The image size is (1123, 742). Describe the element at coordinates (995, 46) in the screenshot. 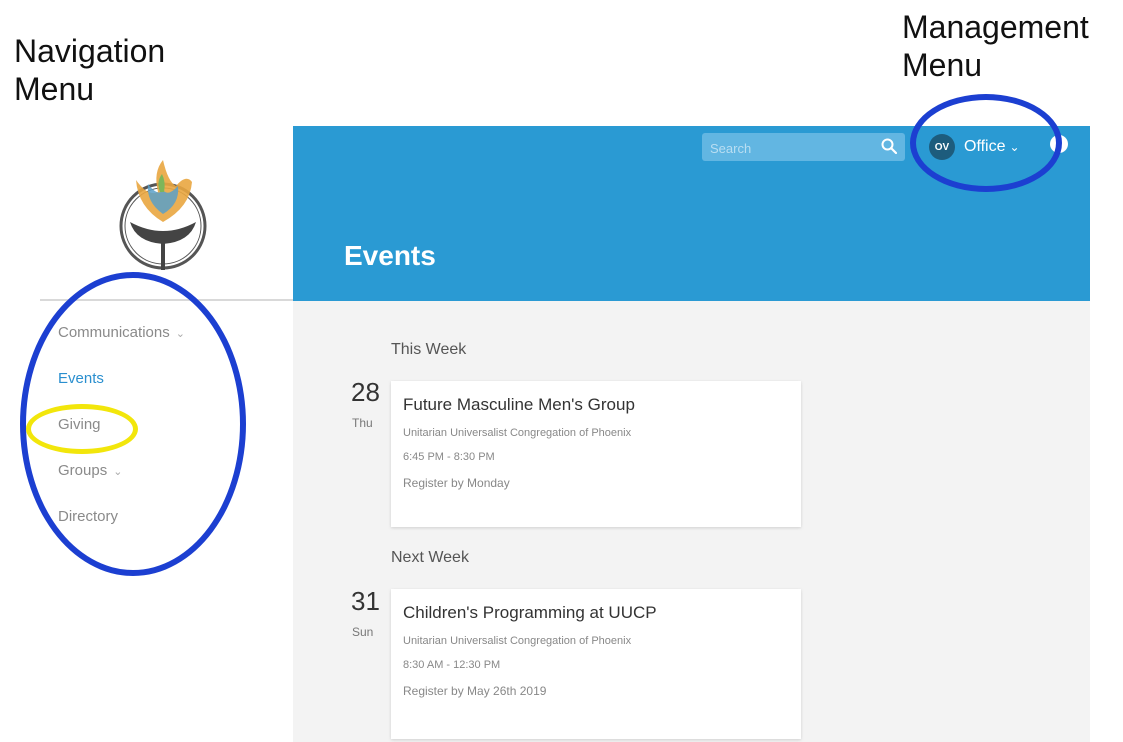

I see `annotation-management-menu: Management Menu` at that location.